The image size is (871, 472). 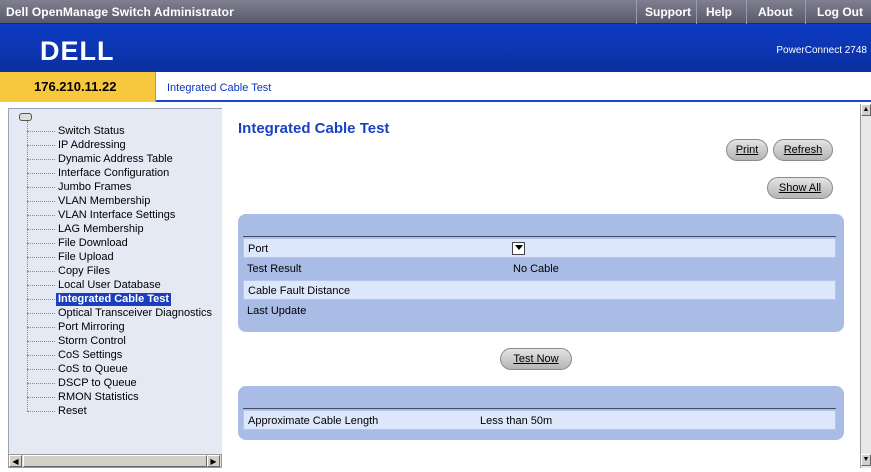 I want to click on nav-item-rmon-statistics: RMON Statistics, so click(x=125, y=397).